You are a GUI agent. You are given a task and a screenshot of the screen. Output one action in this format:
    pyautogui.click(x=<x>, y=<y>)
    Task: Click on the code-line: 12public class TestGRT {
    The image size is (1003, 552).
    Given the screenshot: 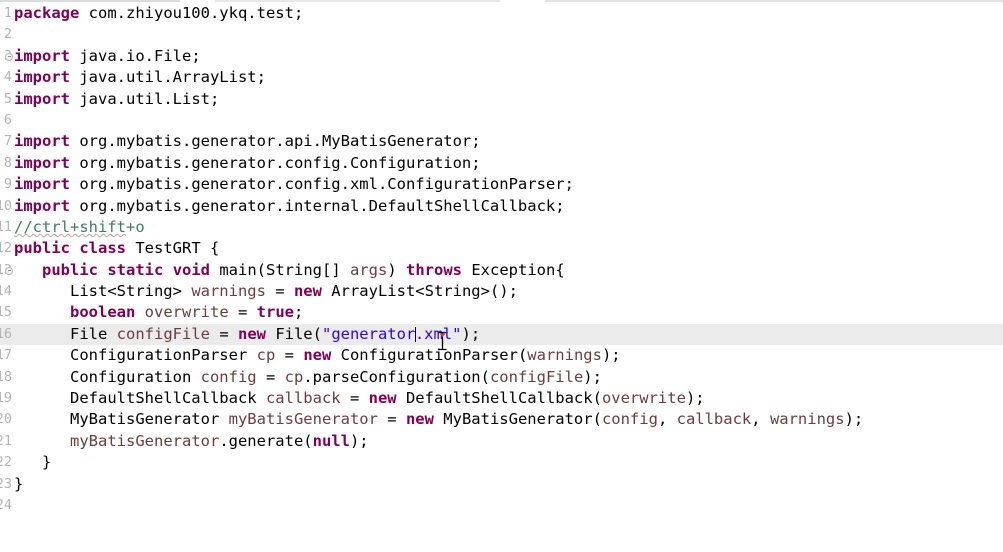 What is the action you would take?
    pyautogui.click(x=501, y=248)
    